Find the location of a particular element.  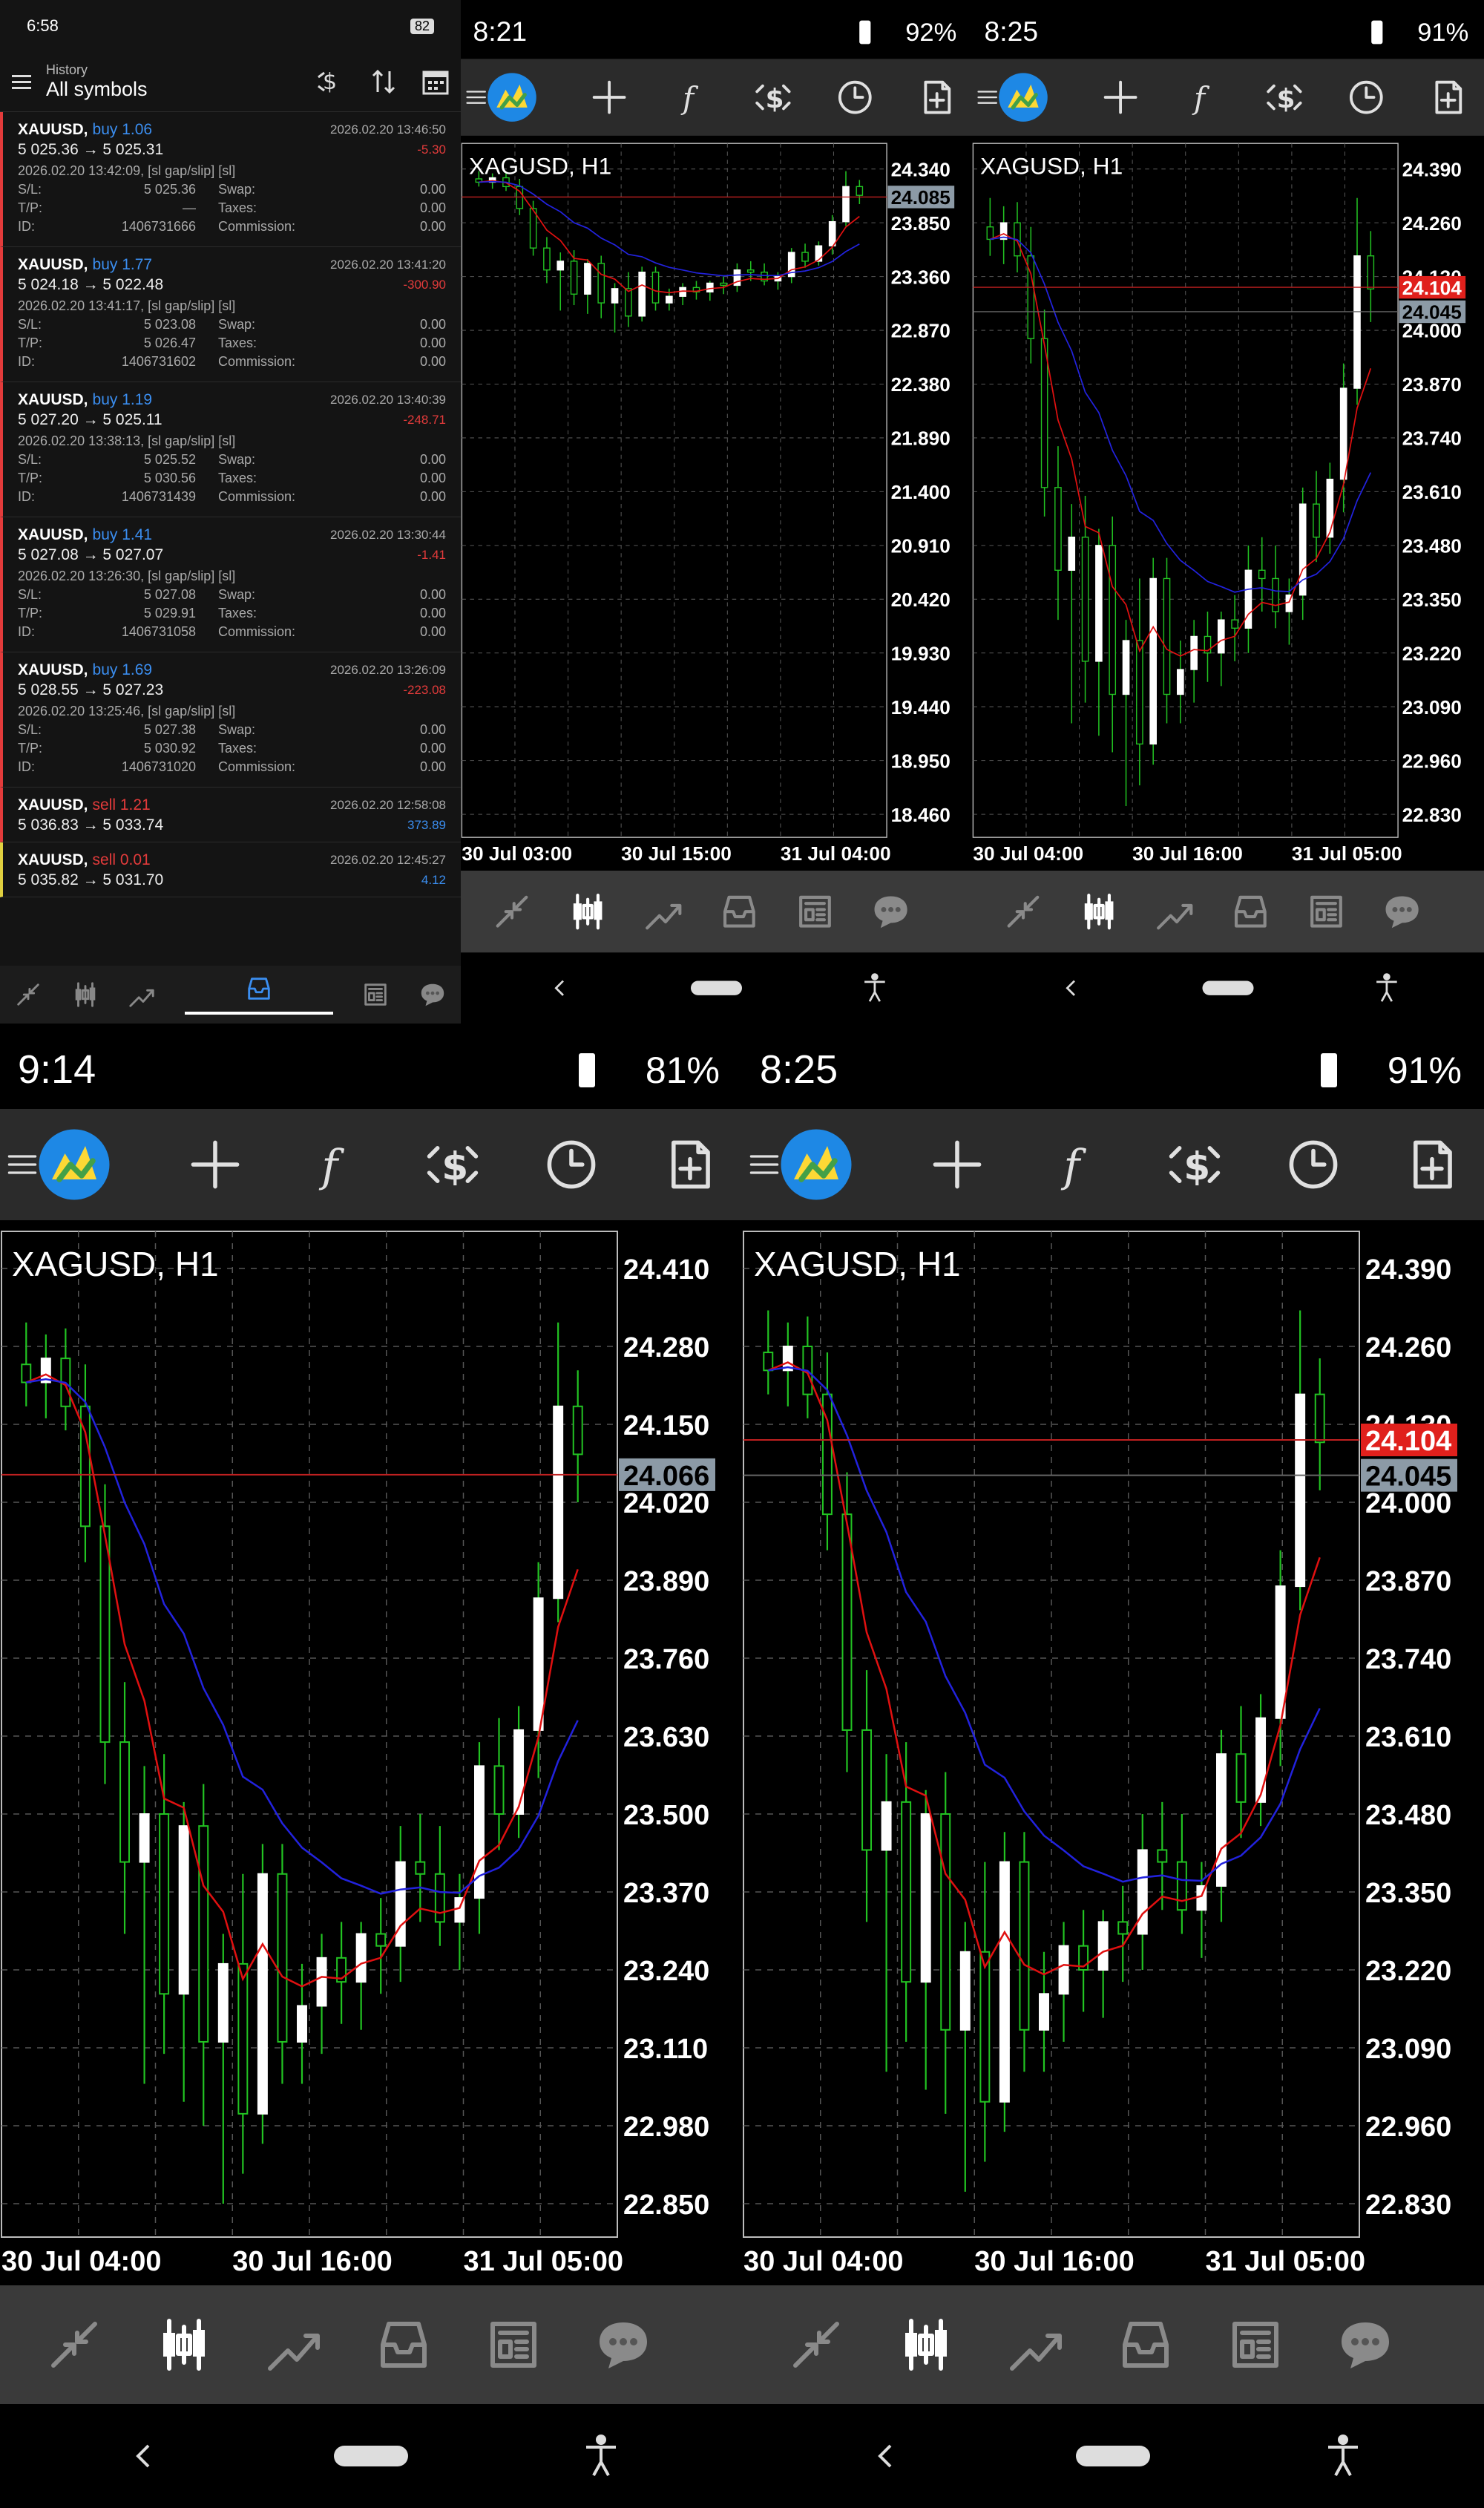

price-axis-label: 24.390 is located at coordinates (1408, 1270).